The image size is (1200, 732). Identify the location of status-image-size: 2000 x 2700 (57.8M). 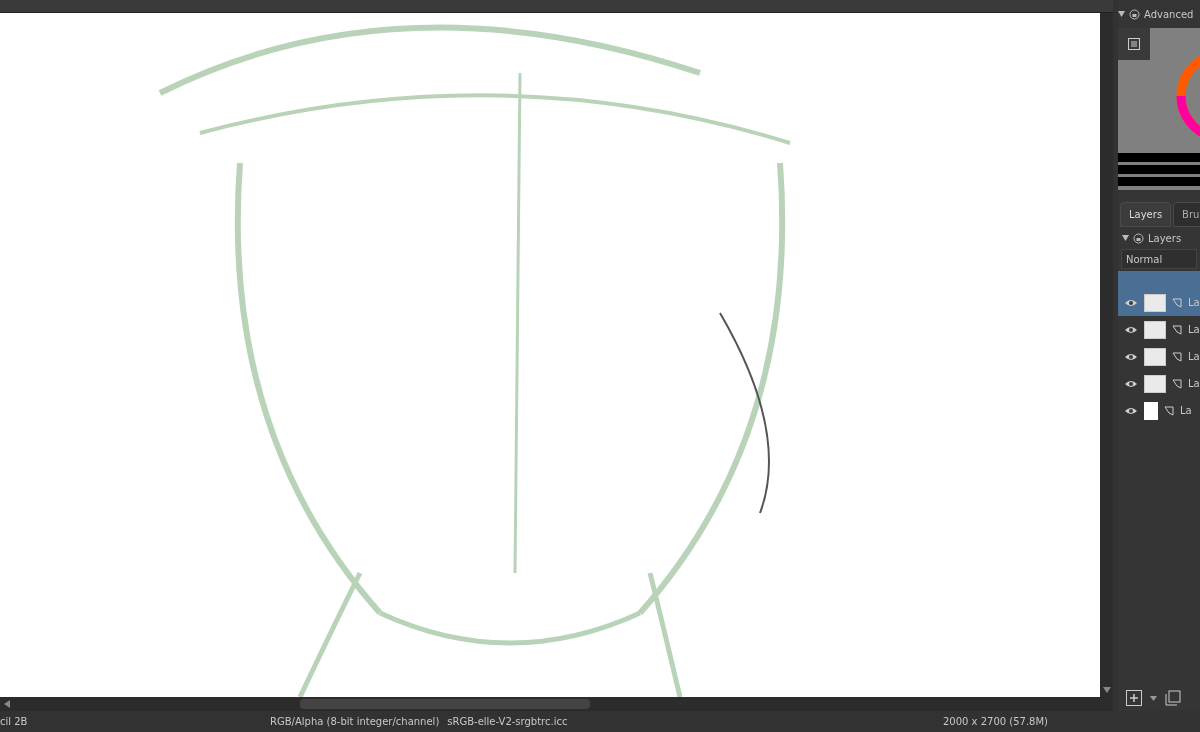
(995, 722).